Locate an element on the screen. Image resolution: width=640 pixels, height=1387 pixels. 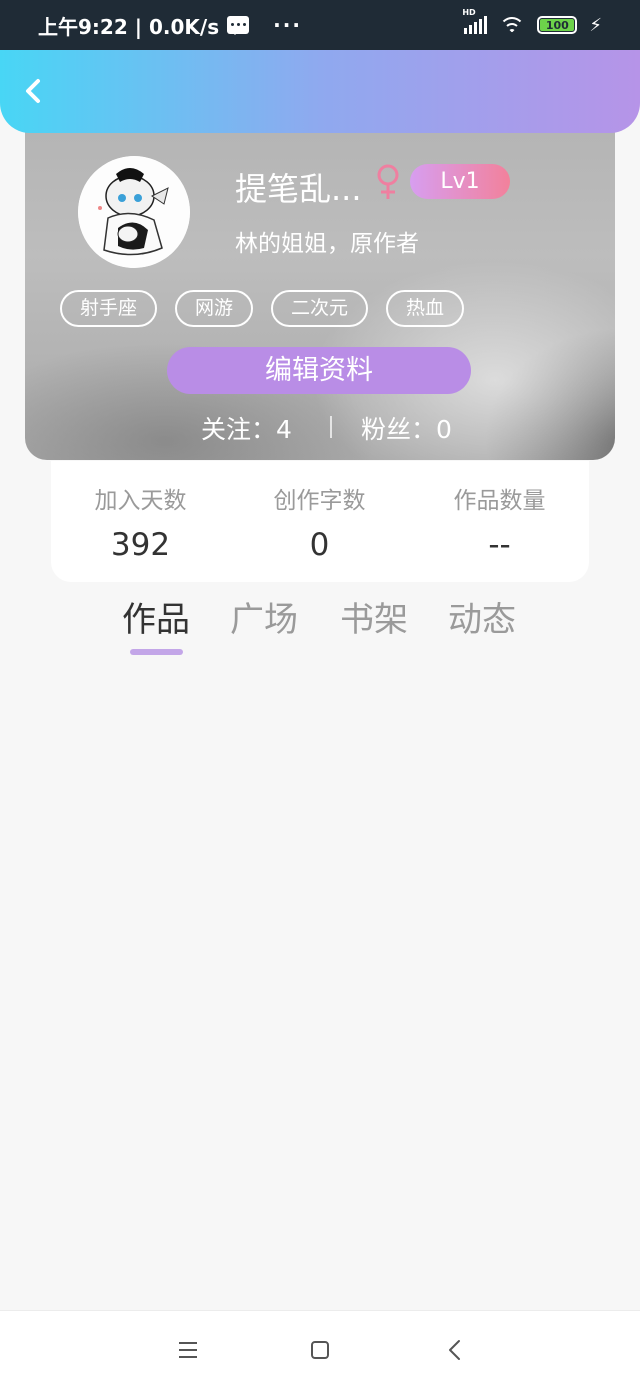
stat-label: 作品数量 is located at coordinates (499, 501).